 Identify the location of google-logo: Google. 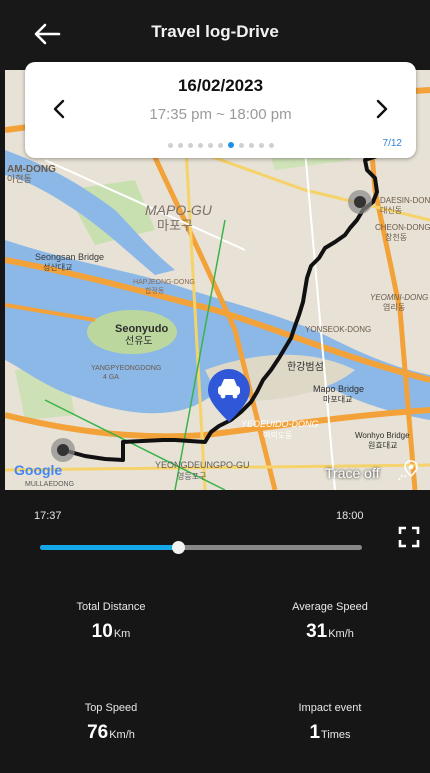
(38, 470).